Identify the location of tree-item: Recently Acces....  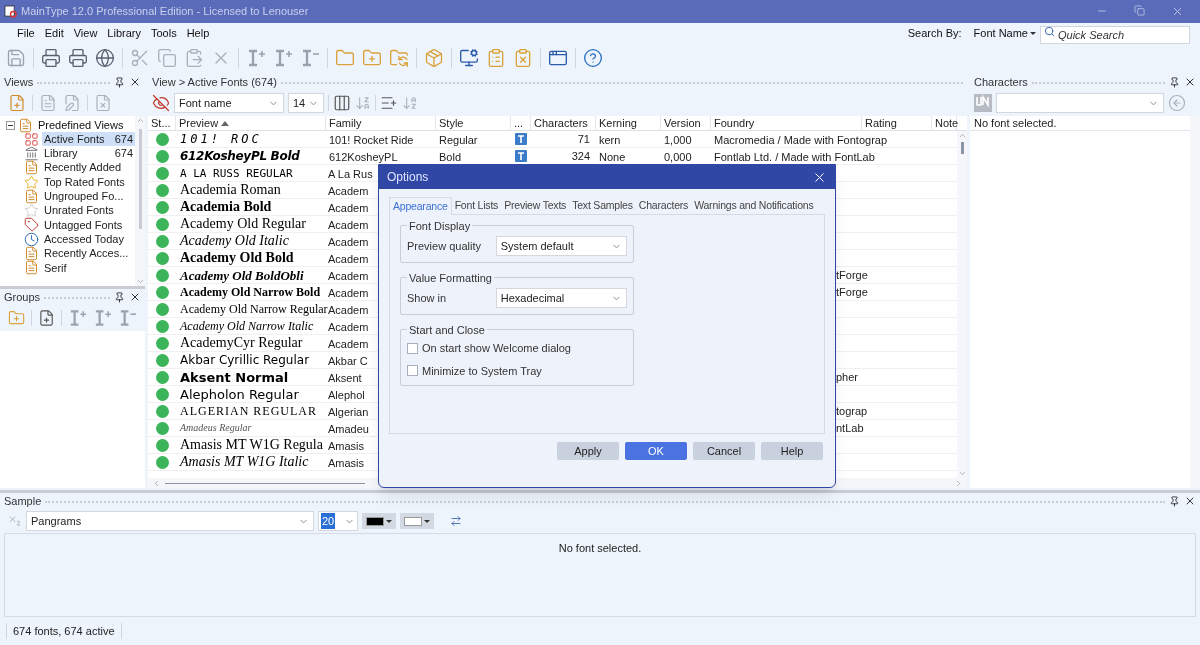
(88, 253).